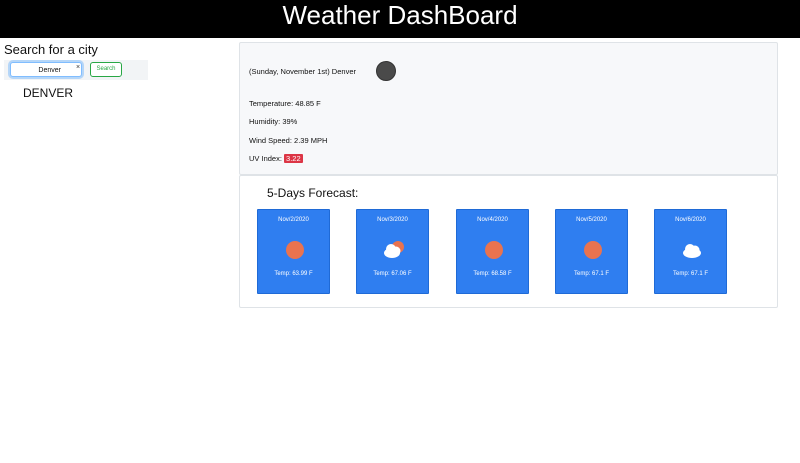 The width and height of the screenshot is (800, 463). What do you see at coordinates (591, 220) in the screenshot?
I see `forecast-date: Nov/5/2020` at bounding box center [591, 220].